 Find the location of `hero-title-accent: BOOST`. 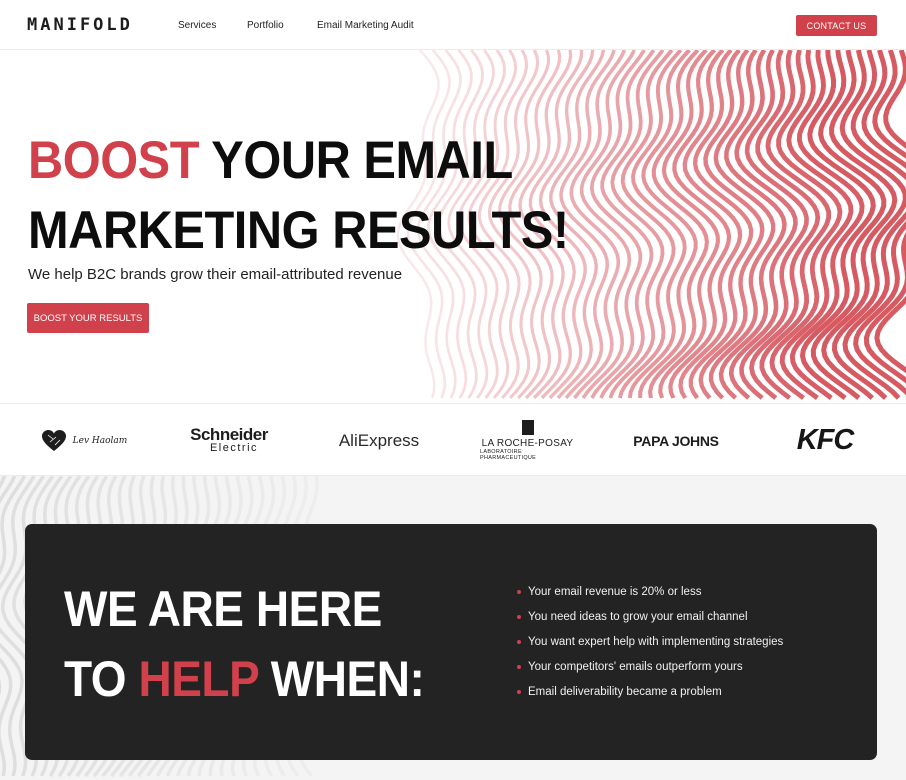

hero-title-accent: BOOST is located at coordinates (114, 160).